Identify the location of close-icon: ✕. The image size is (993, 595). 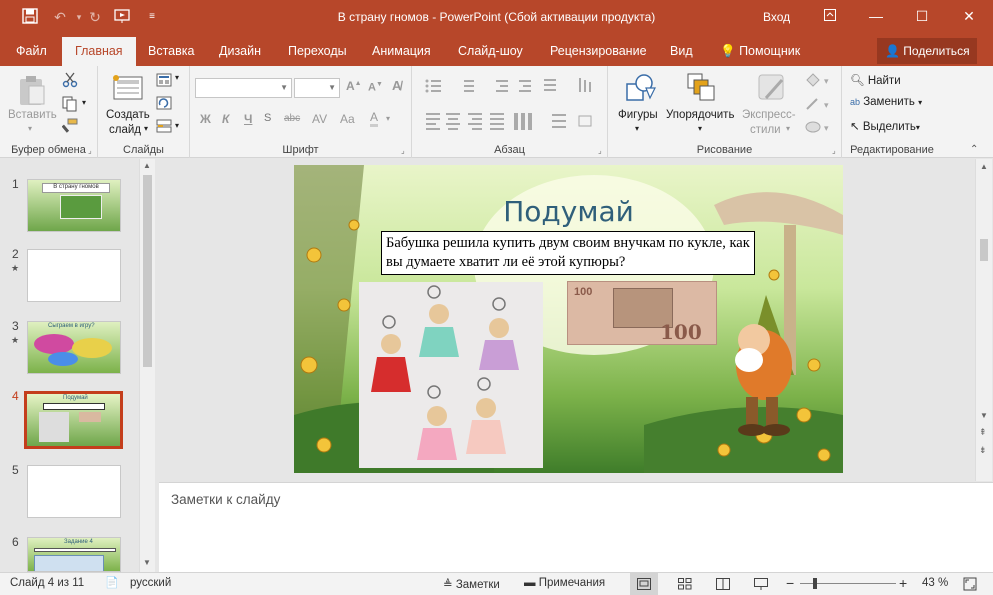
(969, 16).